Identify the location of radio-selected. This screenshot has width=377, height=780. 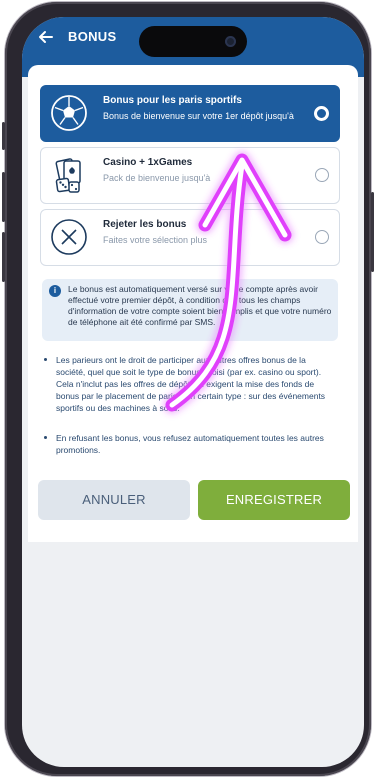
(321, 113).